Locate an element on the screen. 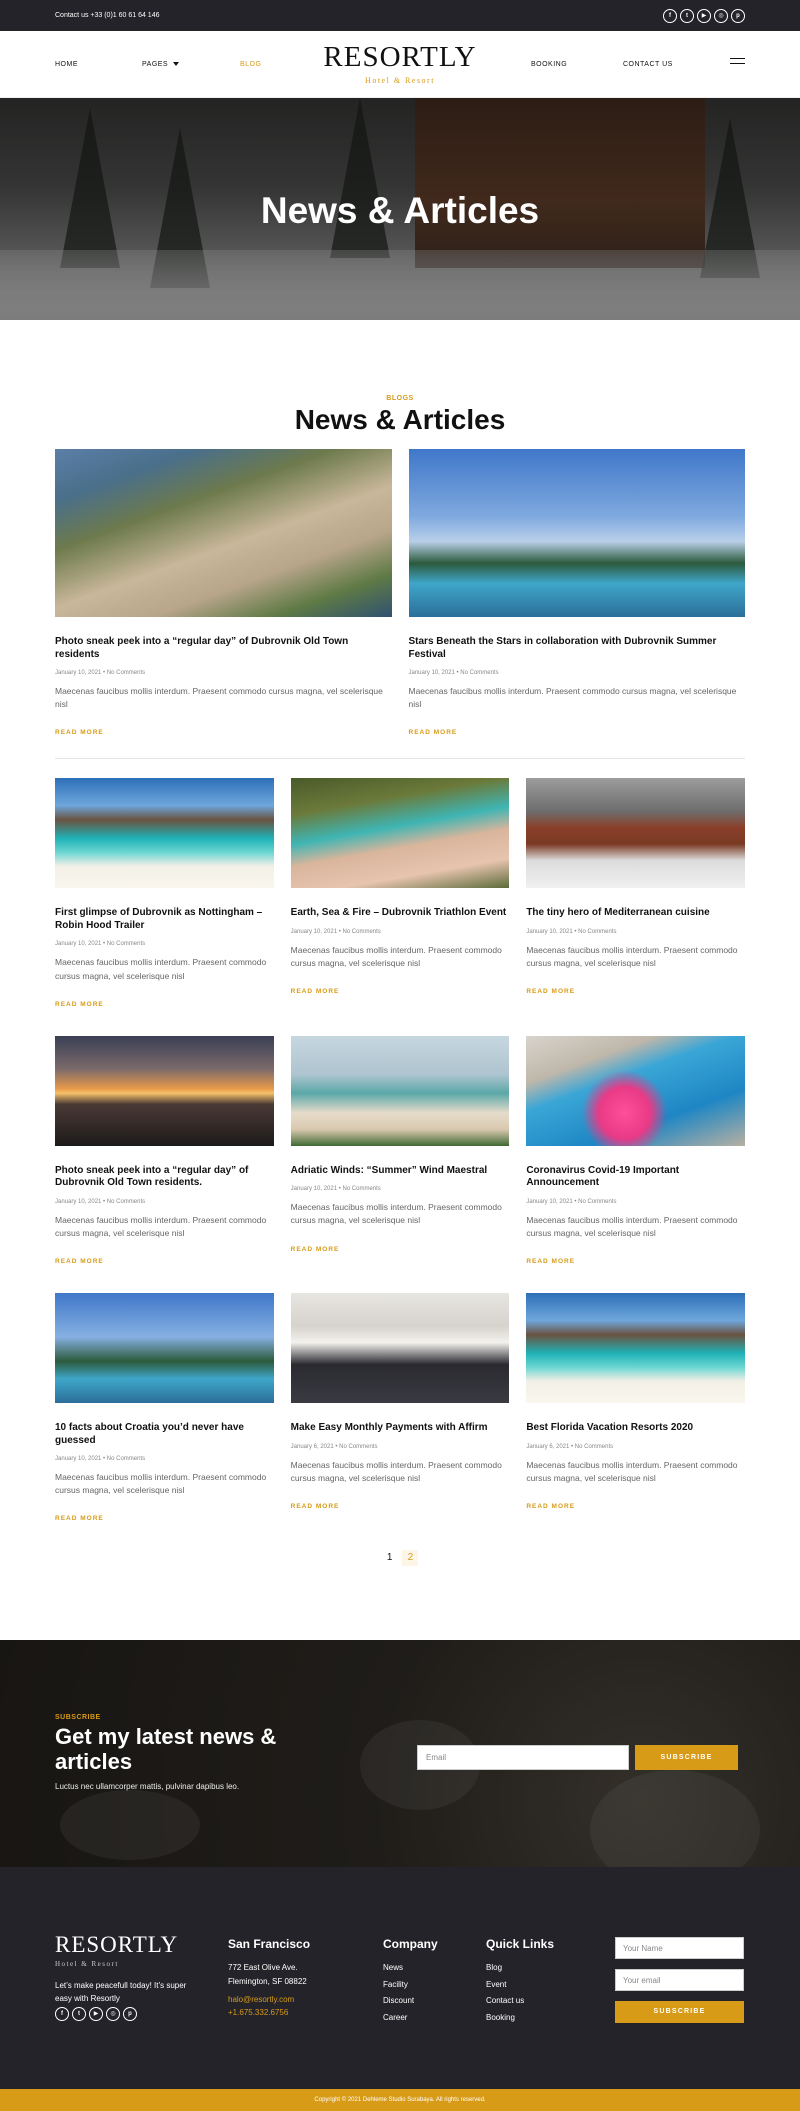  nav-home: HOME is located at coordinates (66, 64).